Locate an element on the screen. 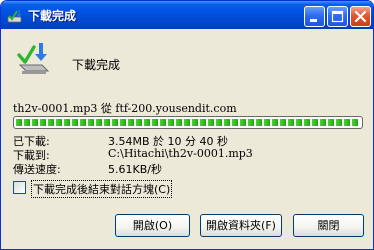 This screenshot has width=374, height=250. open-button: 開啟(O) is located at coordinates (152, 225).